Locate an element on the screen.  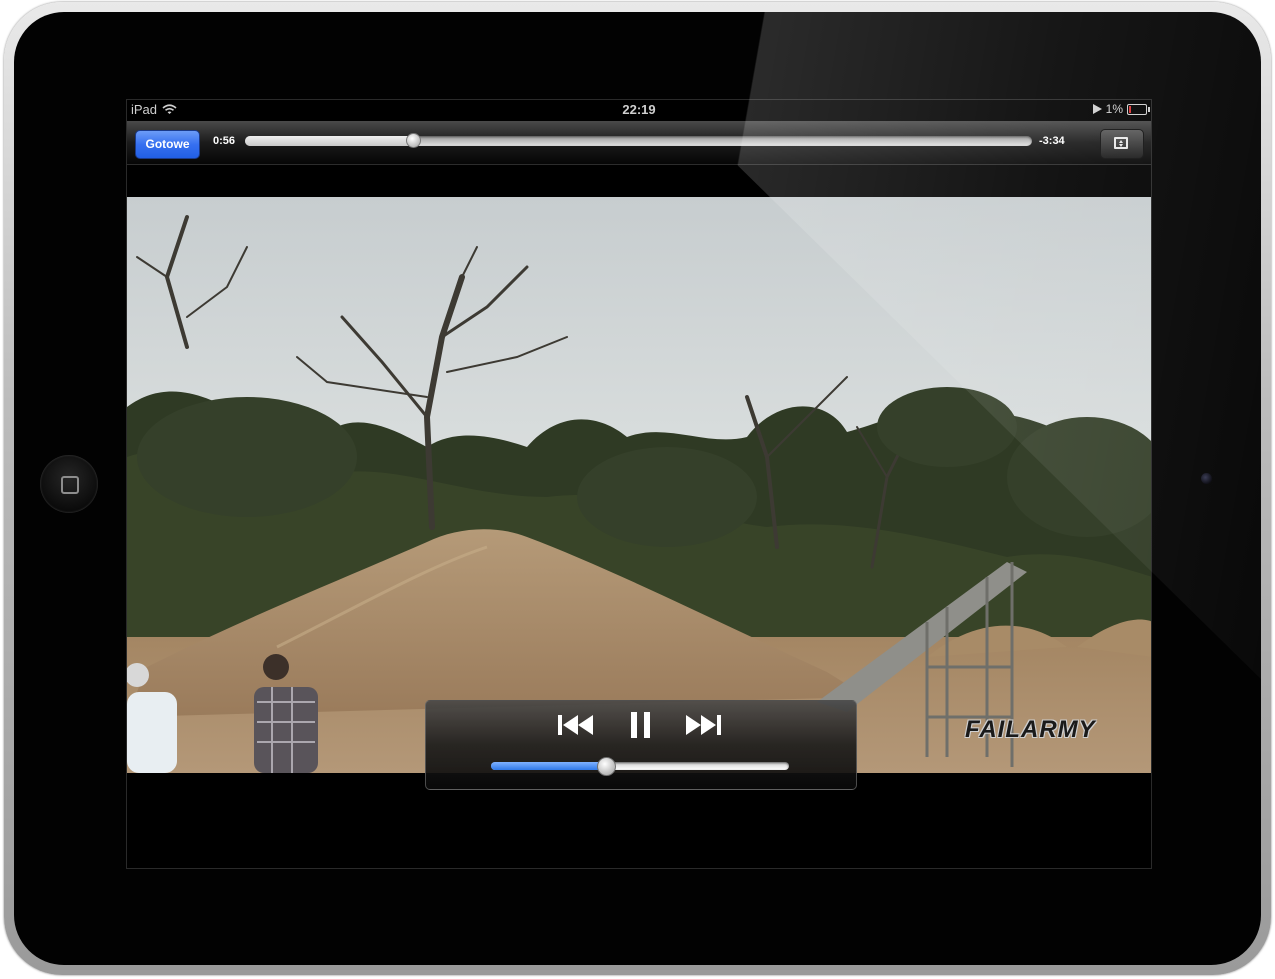
pause-icon is located at coordinates (640, 725).